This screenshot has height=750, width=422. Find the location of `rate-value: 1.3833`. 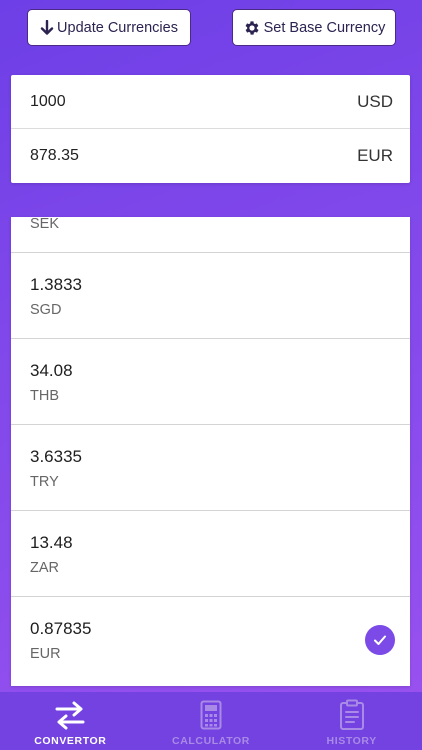

rate-value: 1.3833 is located at coordinates (56, 284).